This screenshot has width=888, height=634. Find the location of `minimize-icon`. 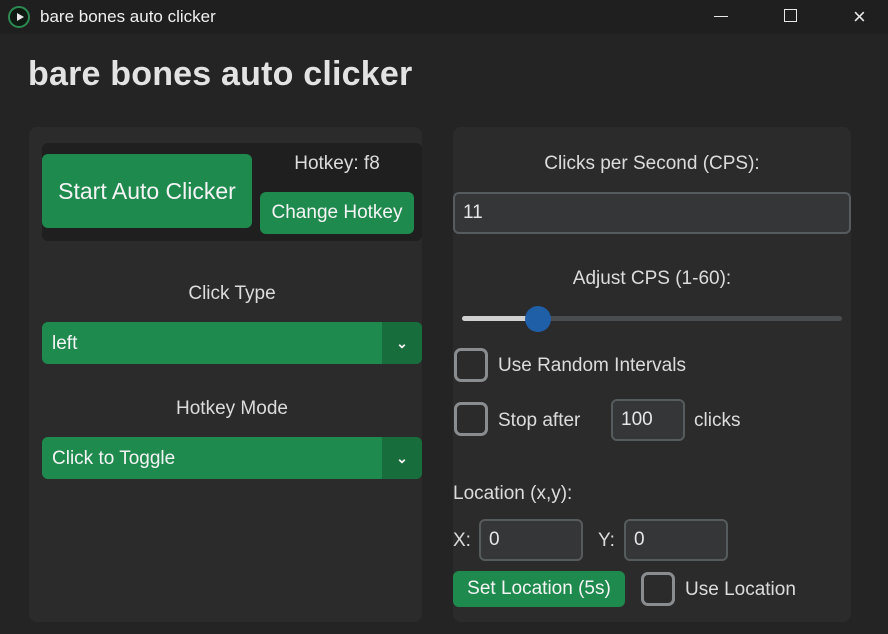

minimize-icon is located at coordinates (721, 16).